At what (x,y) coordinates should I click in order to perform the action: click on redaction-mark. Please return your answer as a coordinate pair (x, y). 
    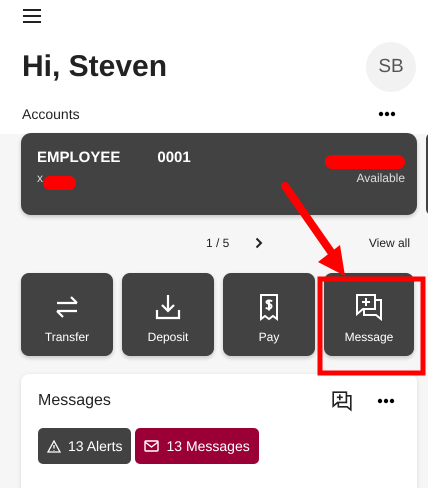
    Looking at the image, I should click on (59, 183).